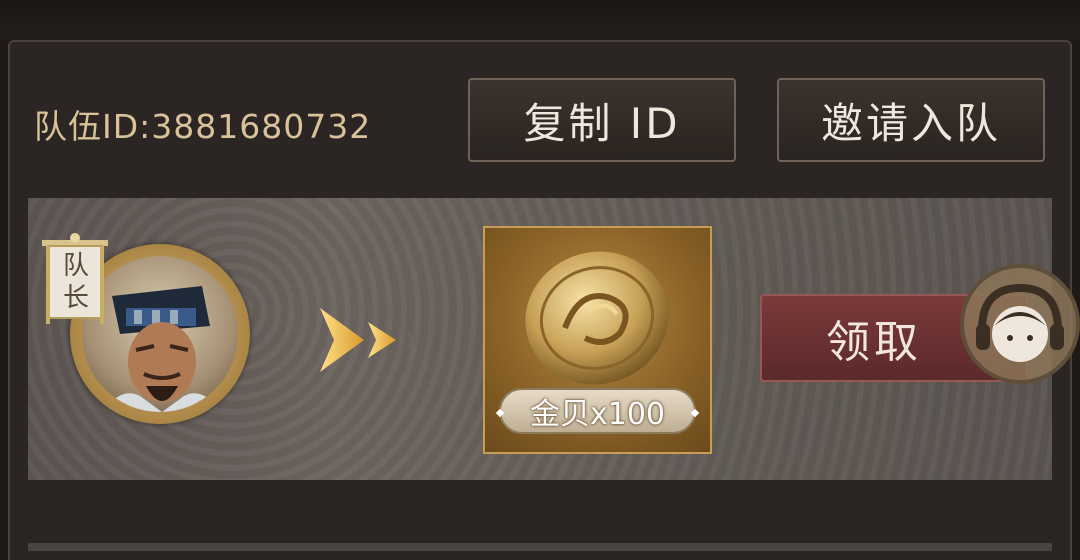 This screenshot has height=560, width=1080. I want to click on reward-item: 金贝x100, so click(597, 340).